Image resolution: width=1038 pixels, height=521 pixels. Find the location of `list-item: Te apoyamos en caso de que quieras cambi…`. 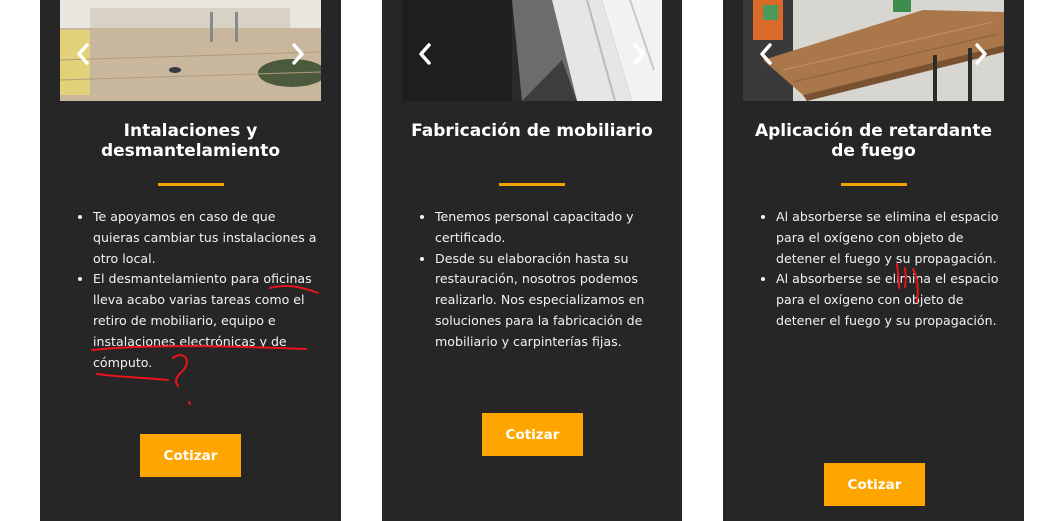

list-item: Te apoyamos en caso de que quieras cambi… is located at coordinates (208, 238).